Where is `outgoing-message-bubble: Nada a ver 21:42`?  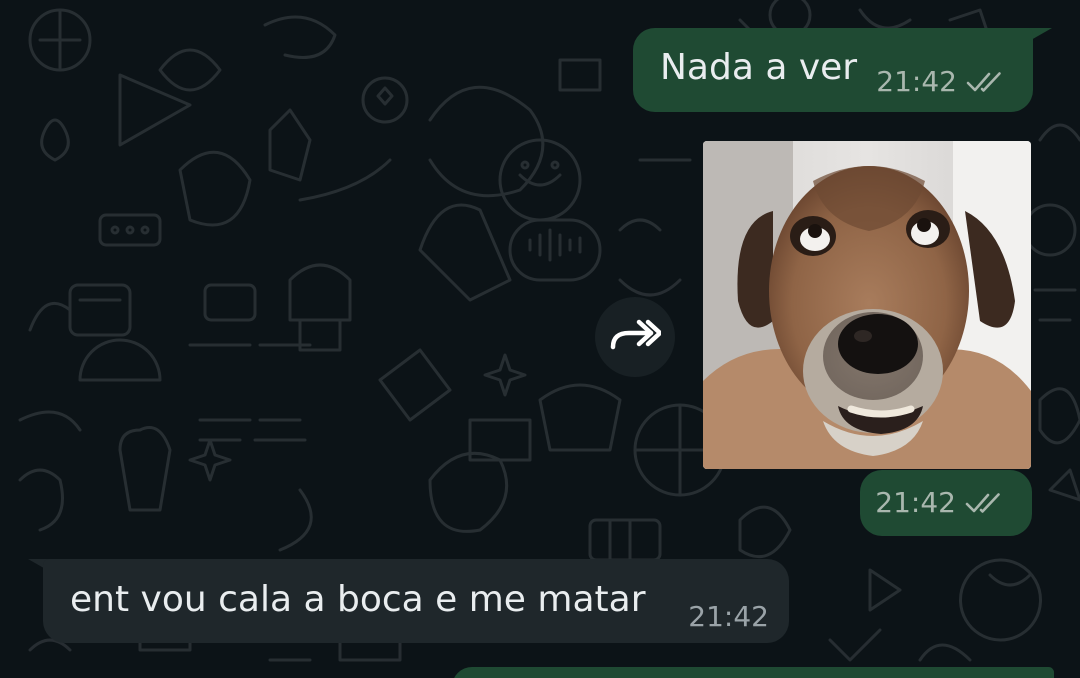
outgoing-message-bubble: Nada a ver 21:42 is located at coordinates (833, 70).